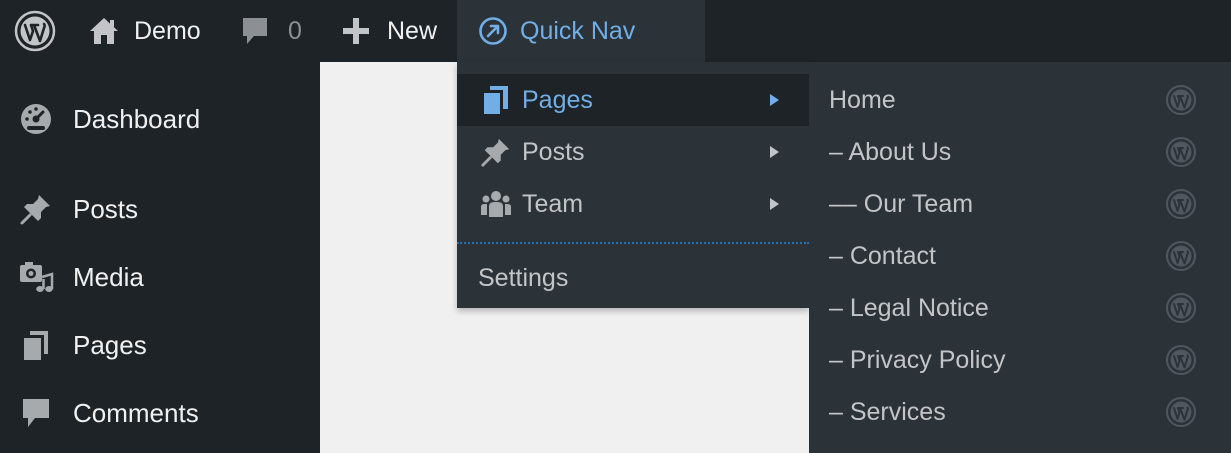 The width and height of the screenshot is (1231, 453). I want to click on sidebar-item-media: Media, so click(160, 277).